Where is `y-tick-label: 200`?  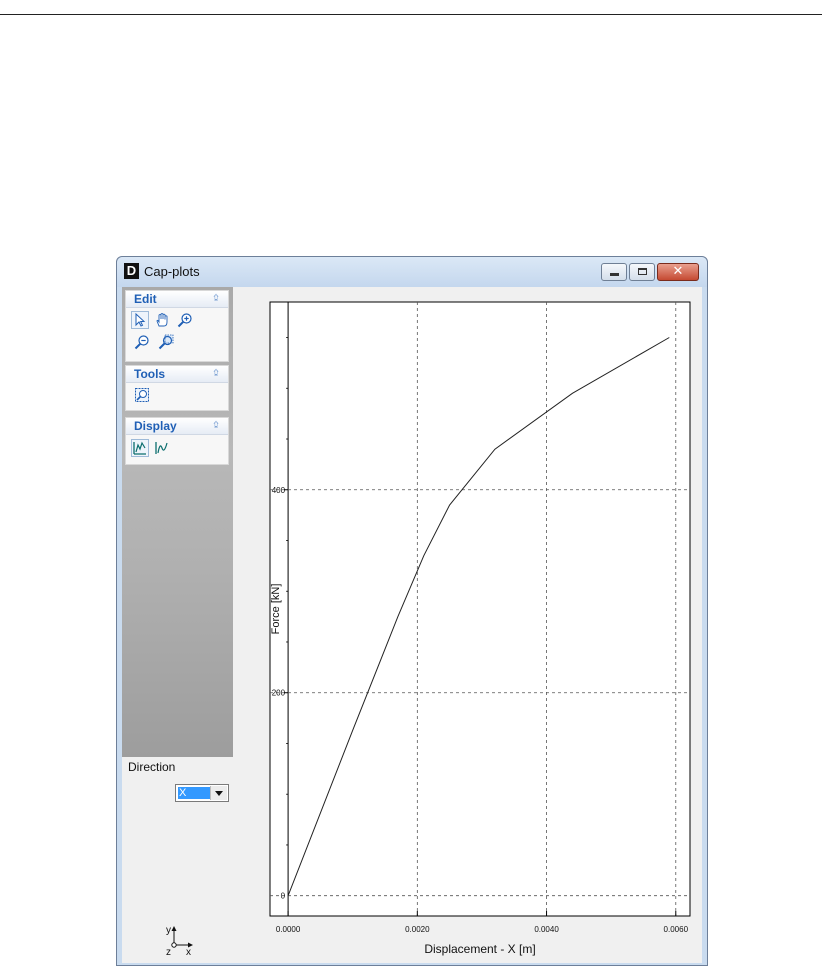
y-tick-label: 200 is located at coordinates (279, 693).